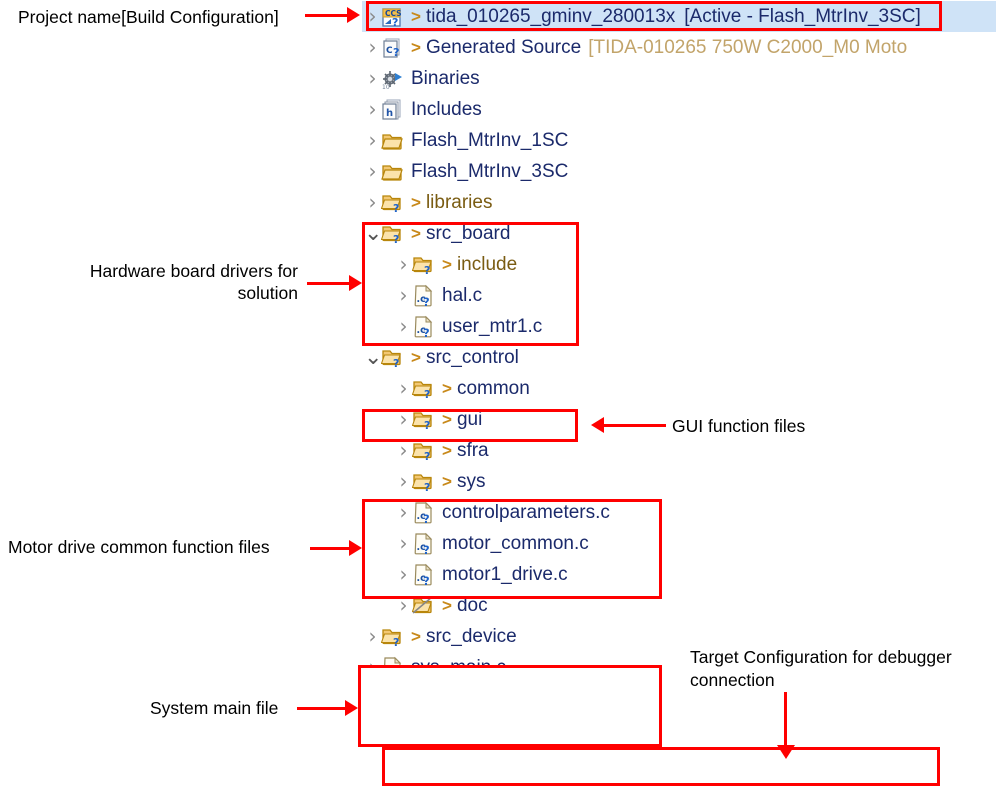  I want to click on folder-plain-icon, so click(394, 141).